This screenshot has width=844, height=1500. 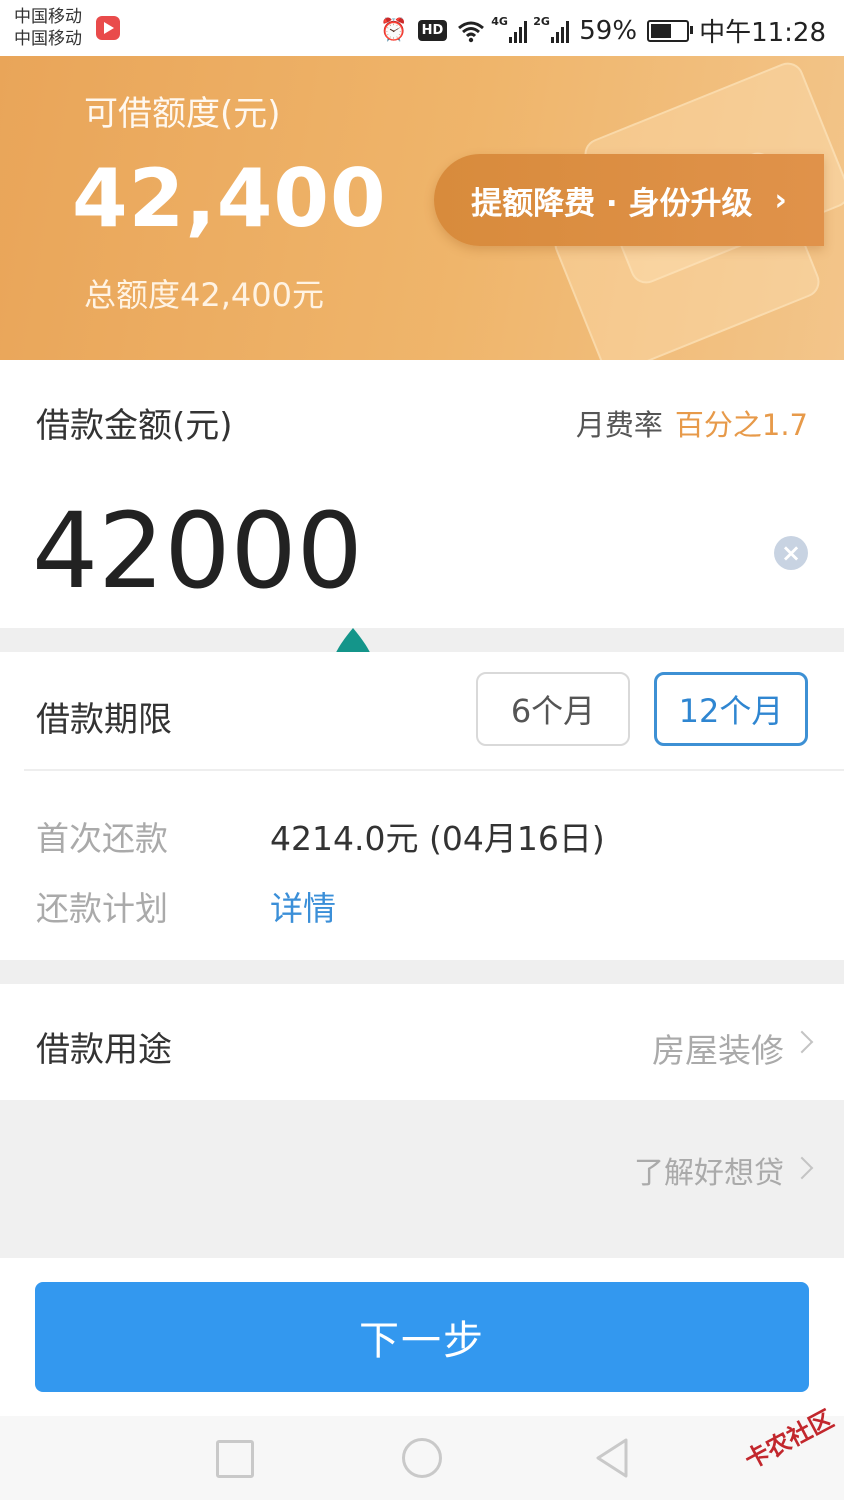 I want to click on carrier-labels: 中国移动 中国移动, so click(x=48, y=28).